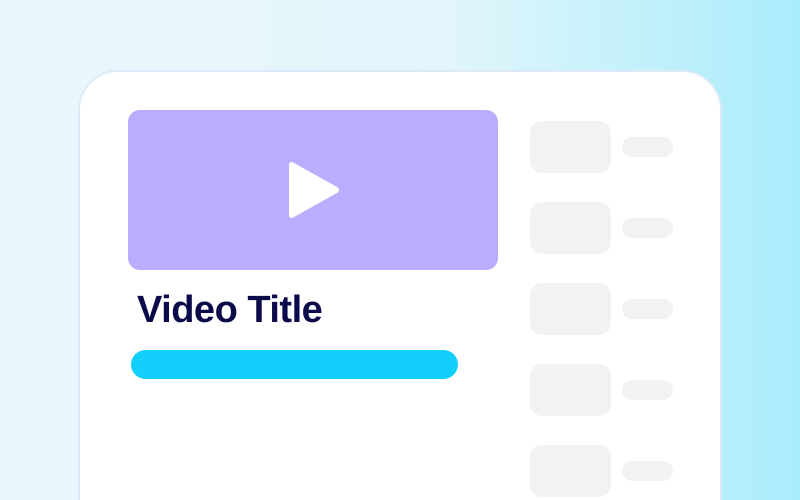 This screenshot has width=800, height=500. Describe the element at coordinates (313, 190) in the screenshot. I see `video-player` at that location.